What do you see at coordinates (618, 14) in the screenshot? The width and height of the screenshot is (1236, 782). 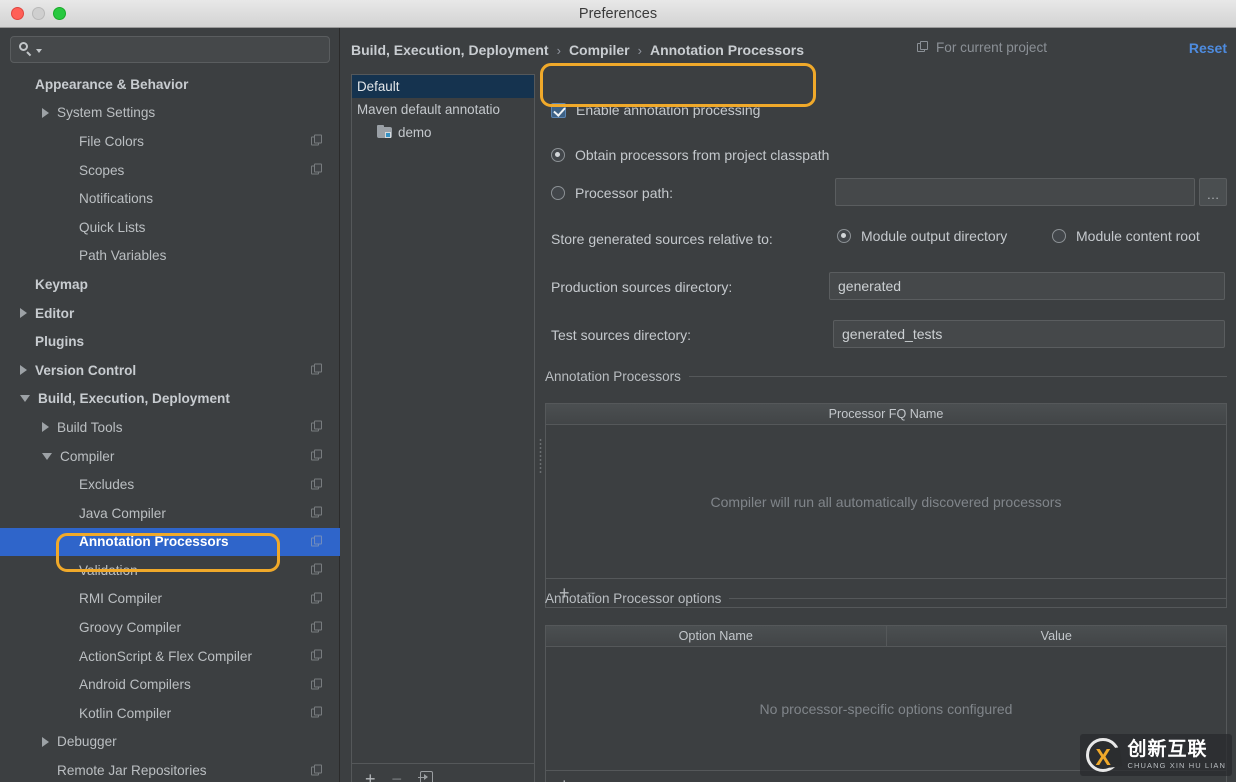 I see `window-titlebar: Preferences` at bounding box center [618, 14].